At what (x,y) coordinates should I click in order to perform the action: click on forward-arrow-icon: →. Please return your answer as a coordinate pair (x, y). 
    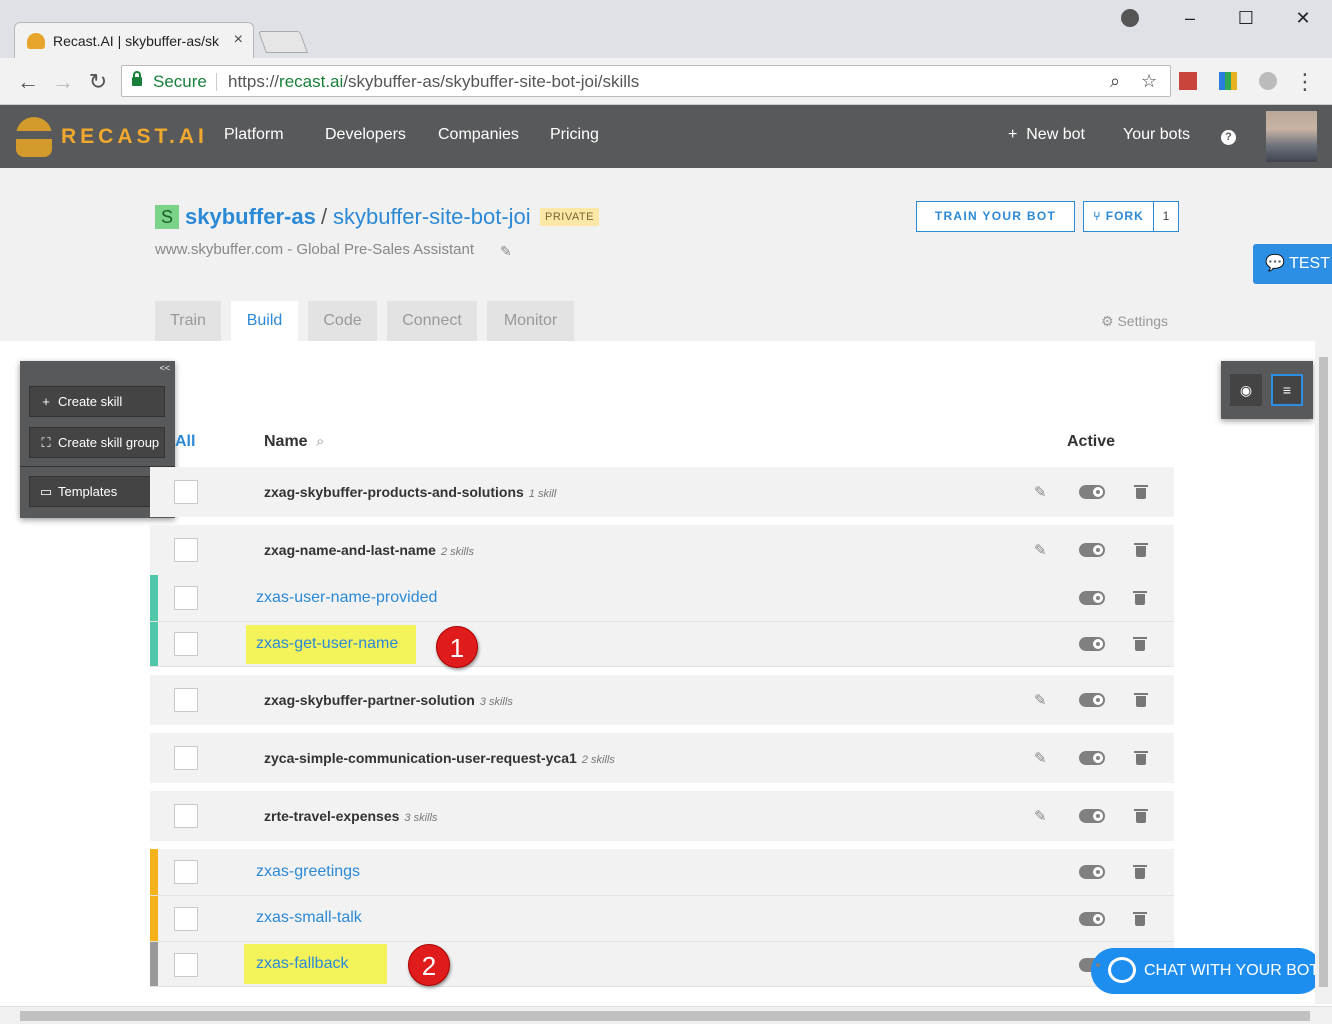
    Looking at the image, I should click on (63, 82).